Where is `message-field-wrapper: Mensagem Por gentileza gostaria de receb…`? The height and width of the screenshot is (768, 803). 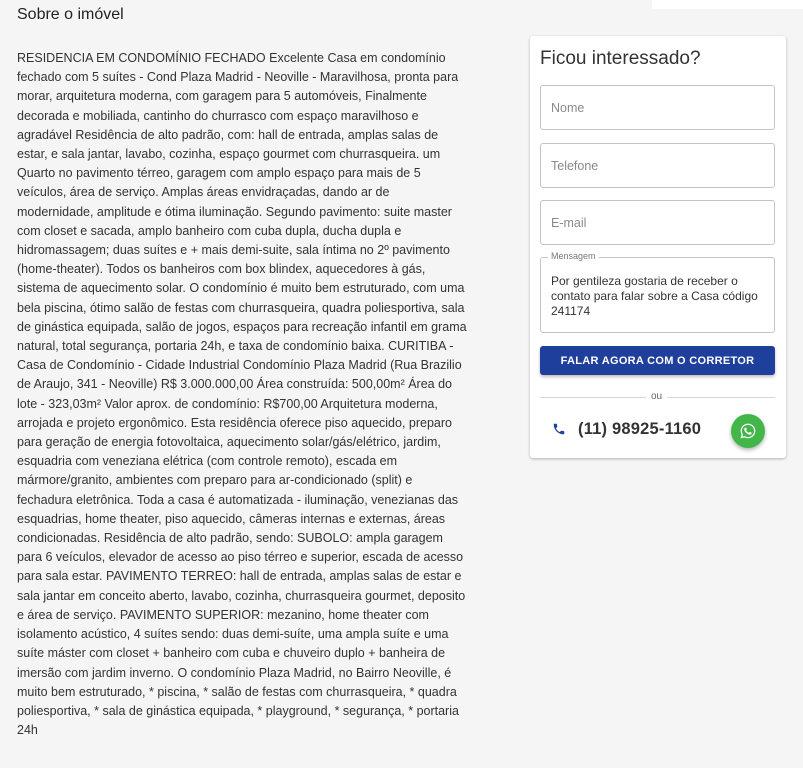
message-field-wrapper: Mensagem Por gentileza gostaria de receb… is located at coordinates (657, 292).